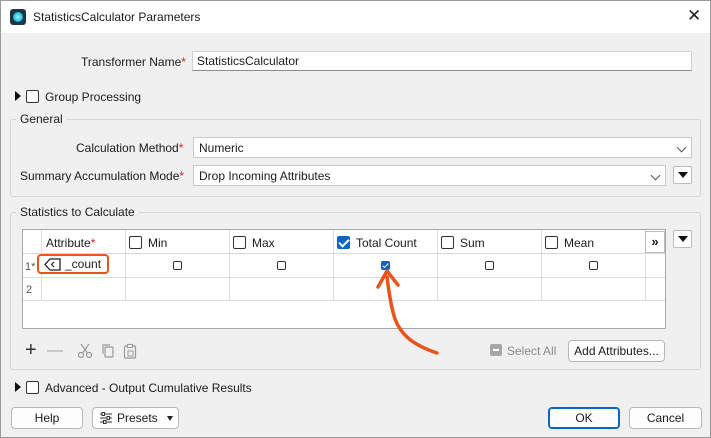 The image size is (711, 438). I want to click on advanced-label: Advanced - Output Cumulative Results, so click(148, 388).